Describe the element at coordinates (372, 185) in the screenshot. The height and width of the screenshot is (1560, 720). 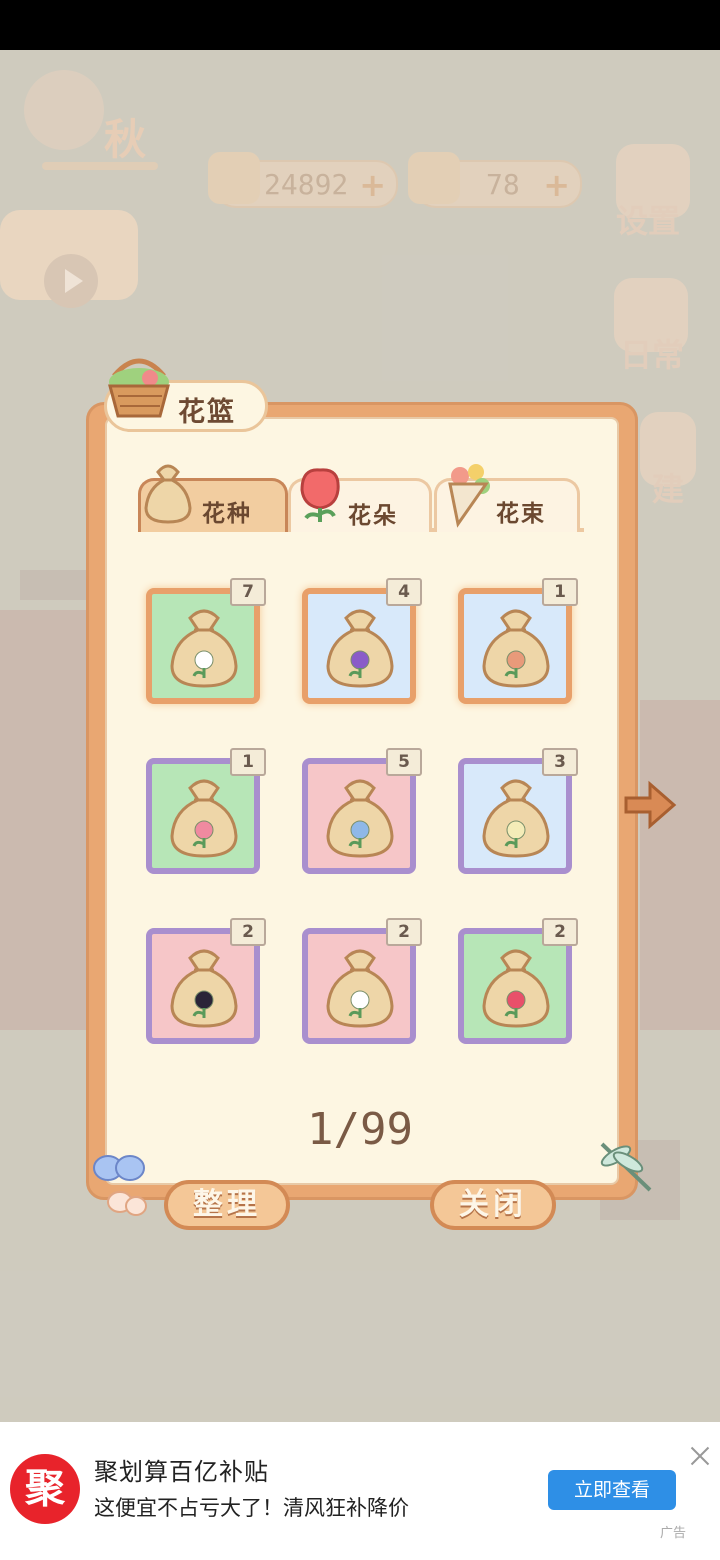
I see `add-fish-button: +` at that location.